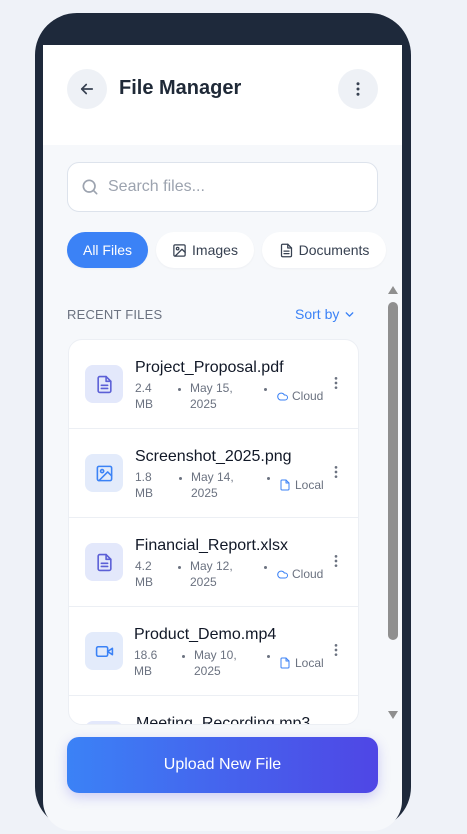 Image resolution: width=467 pixels, height=834 pixels. I want to click on scroll-down-arrow-icon, so click(393, 715).